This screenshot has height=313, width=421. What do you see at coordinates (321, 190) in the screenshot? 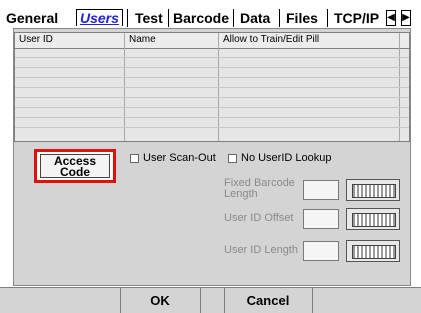
I see `fixed-barcode-length-field` at bounding box center [321, 190].